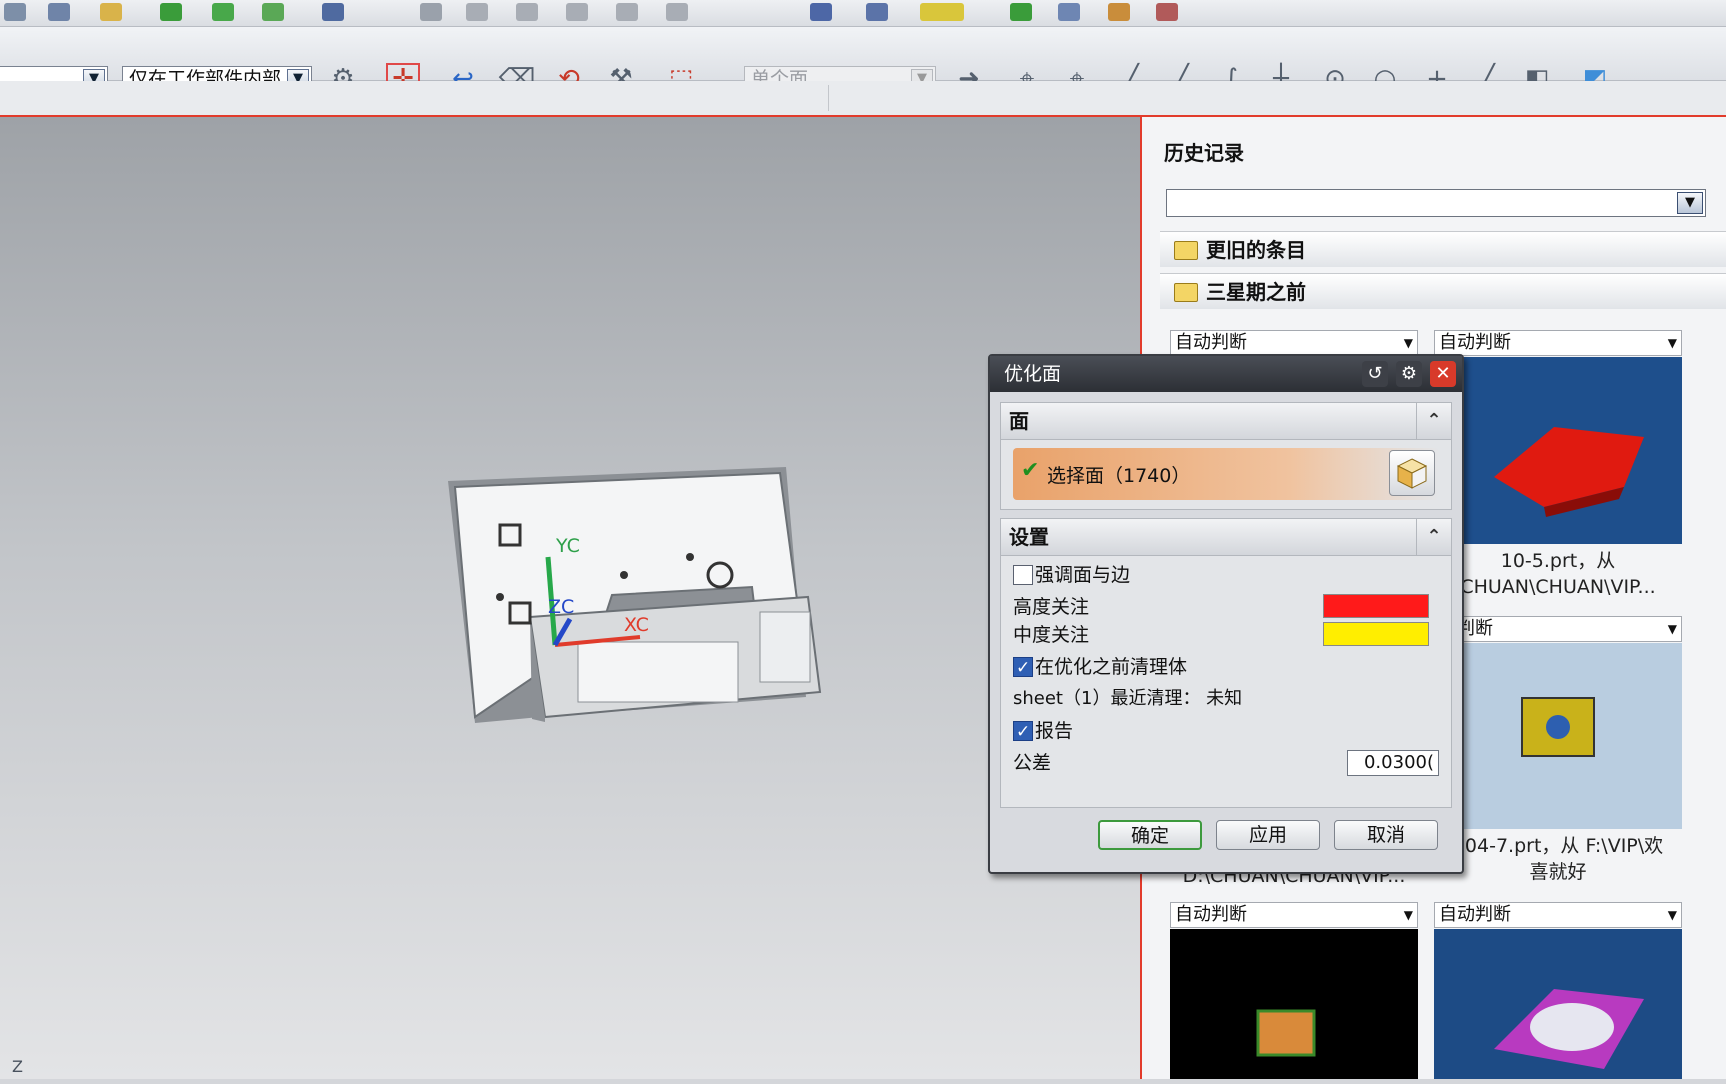 This screenshot has width=1726, height=1084. What do you see at coordinates (59, 12) in the screenshot?
I see `copy-icon` at bounding box center [59, 12].